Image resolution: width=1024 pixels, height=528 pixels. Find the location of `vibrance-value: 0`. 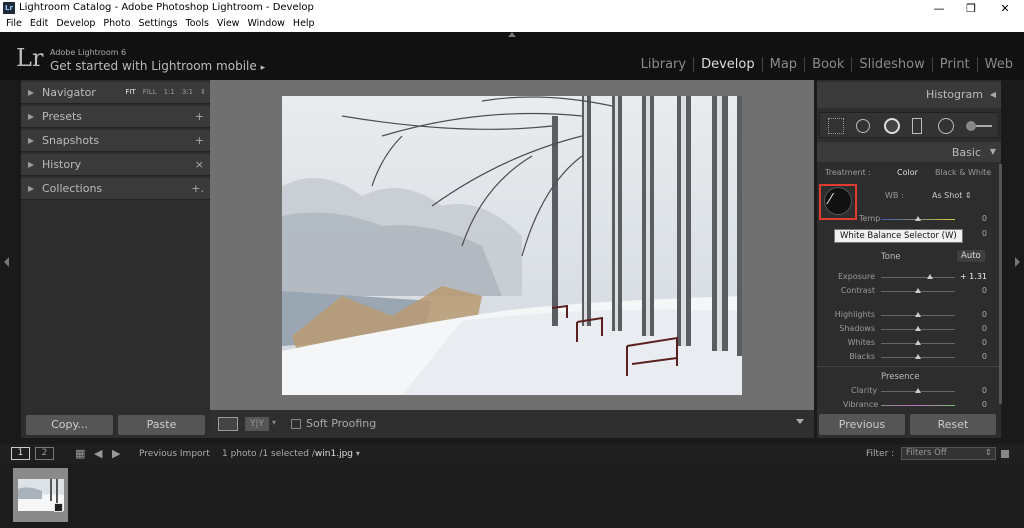

vibrance-value: 0 is located at coordinates (984, 404).